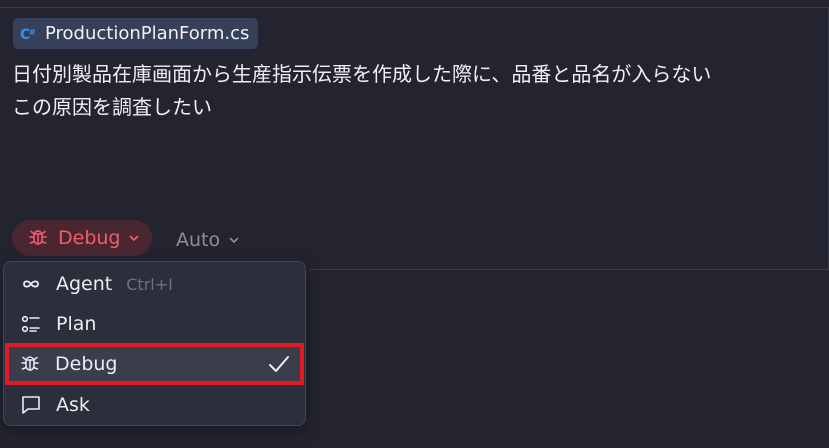 This screenshot has height=448, width=829. I want to click on menu-item-plan: Plan, so click(154, 324).